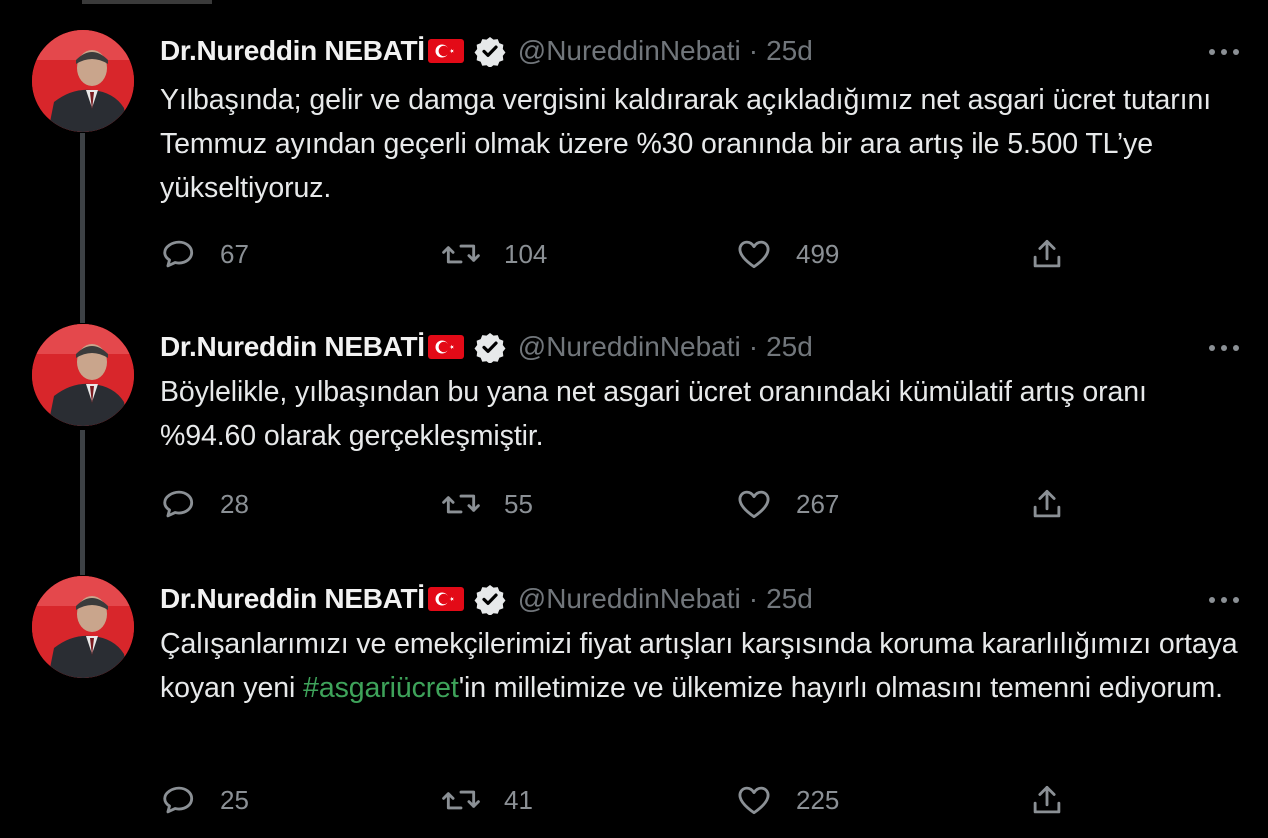  I want to click on tweet-actions: 25 41 225, so click(634, 800).